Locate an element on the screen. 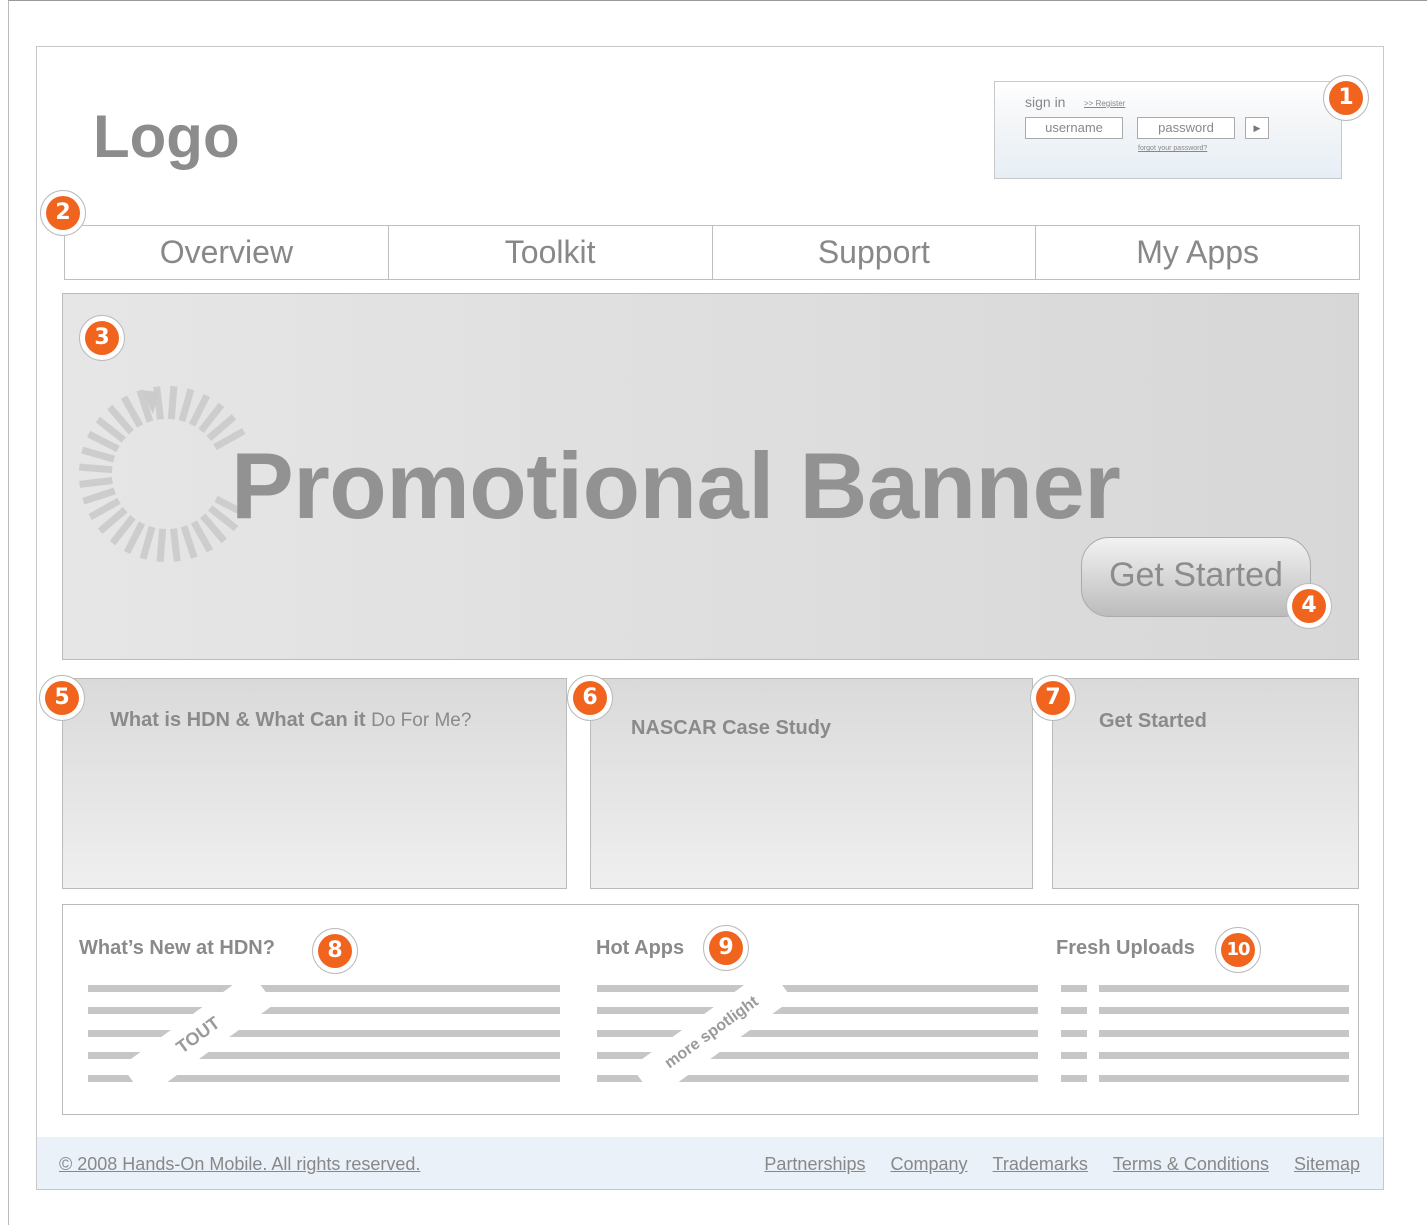  badge-number: 9 is located at coordinates (726, 948).